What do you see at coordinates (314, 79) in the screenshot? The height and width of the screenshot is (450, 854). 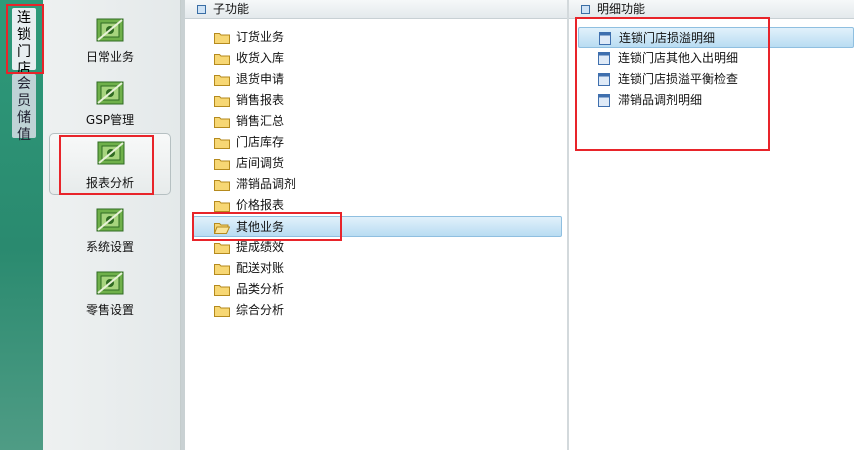 I see `list-item: 退货申请` at bounding box center [314, 79].